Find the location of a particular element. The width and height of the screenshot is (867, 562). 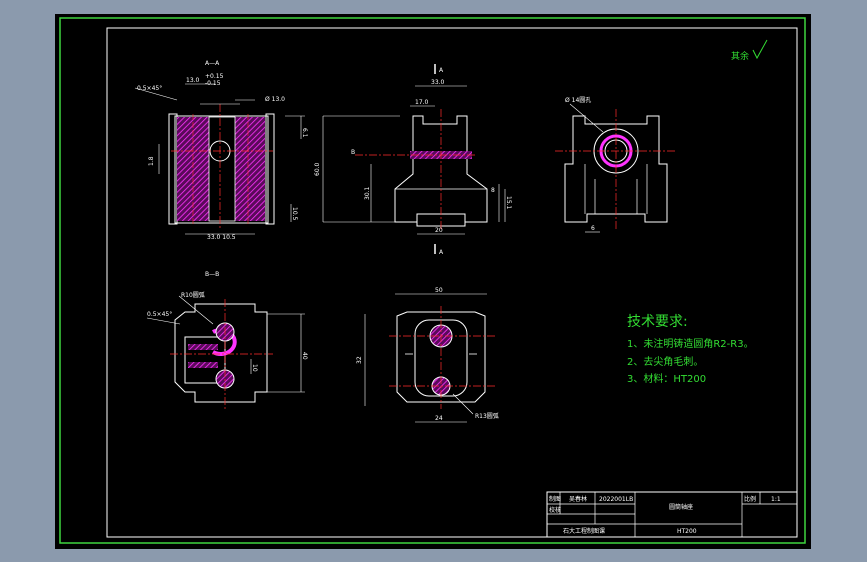

dim-aa-dia: Ø 13.0 is located at coordinates (275, 99).